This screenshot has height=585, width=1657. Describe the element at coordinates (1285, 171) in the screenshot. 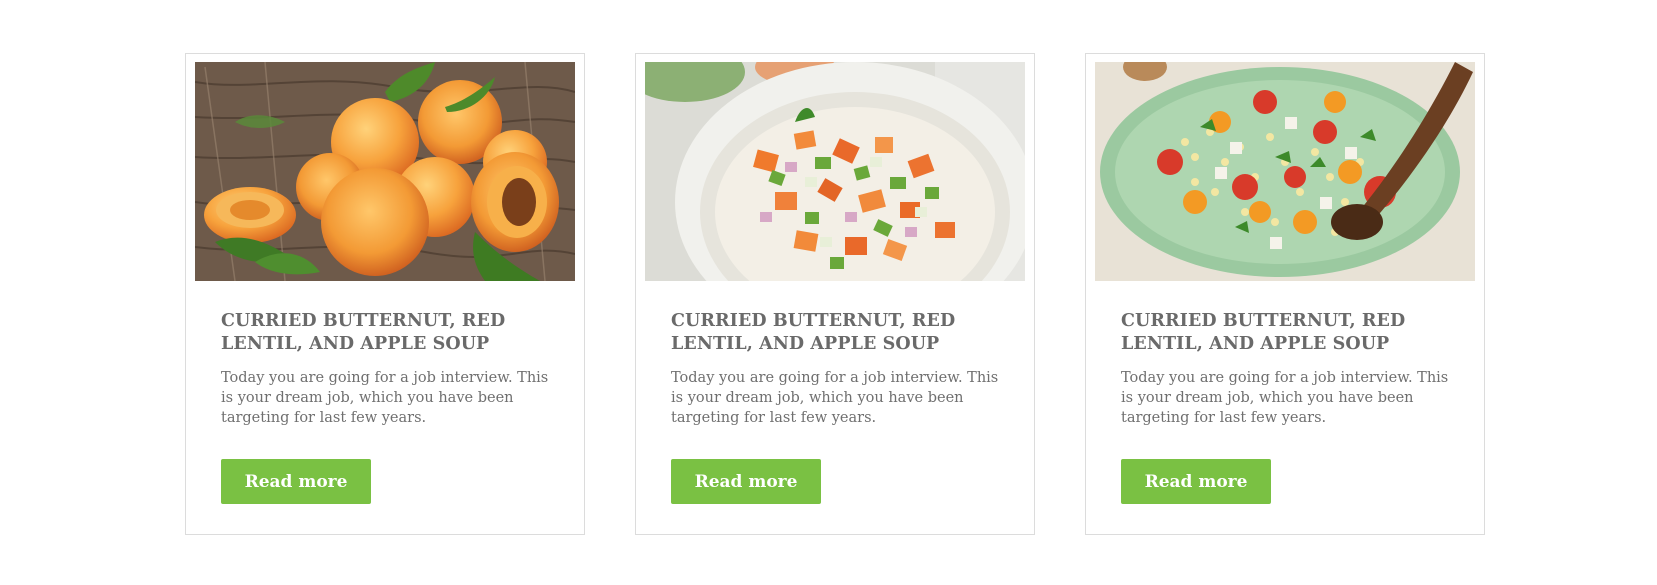

I see `corn-tomato-salad-image` at that location.